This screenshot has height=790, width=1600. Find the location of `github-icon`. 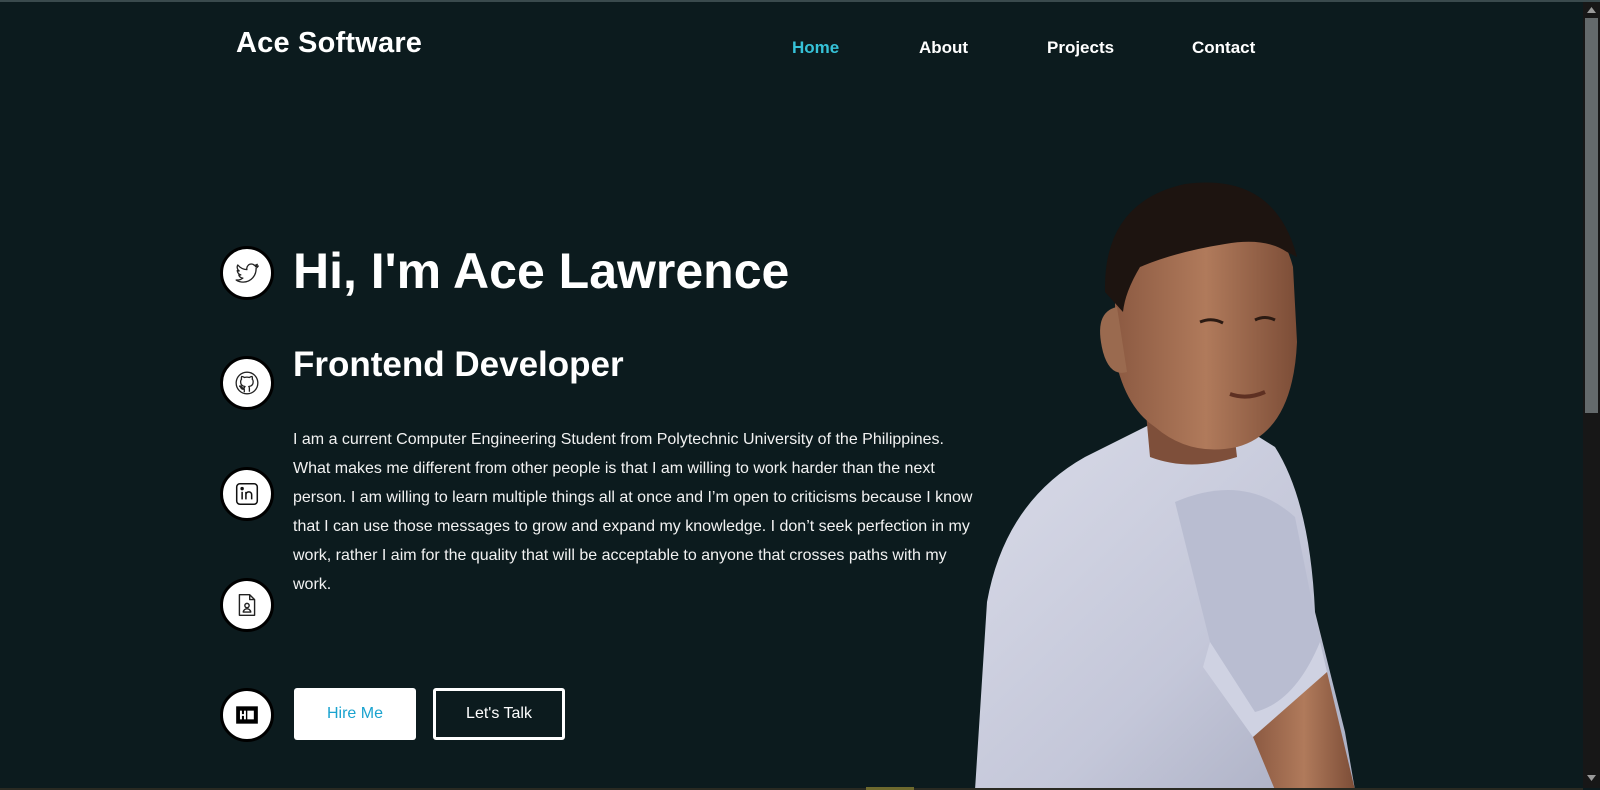

github-icon is located at coordinates (247, 383).